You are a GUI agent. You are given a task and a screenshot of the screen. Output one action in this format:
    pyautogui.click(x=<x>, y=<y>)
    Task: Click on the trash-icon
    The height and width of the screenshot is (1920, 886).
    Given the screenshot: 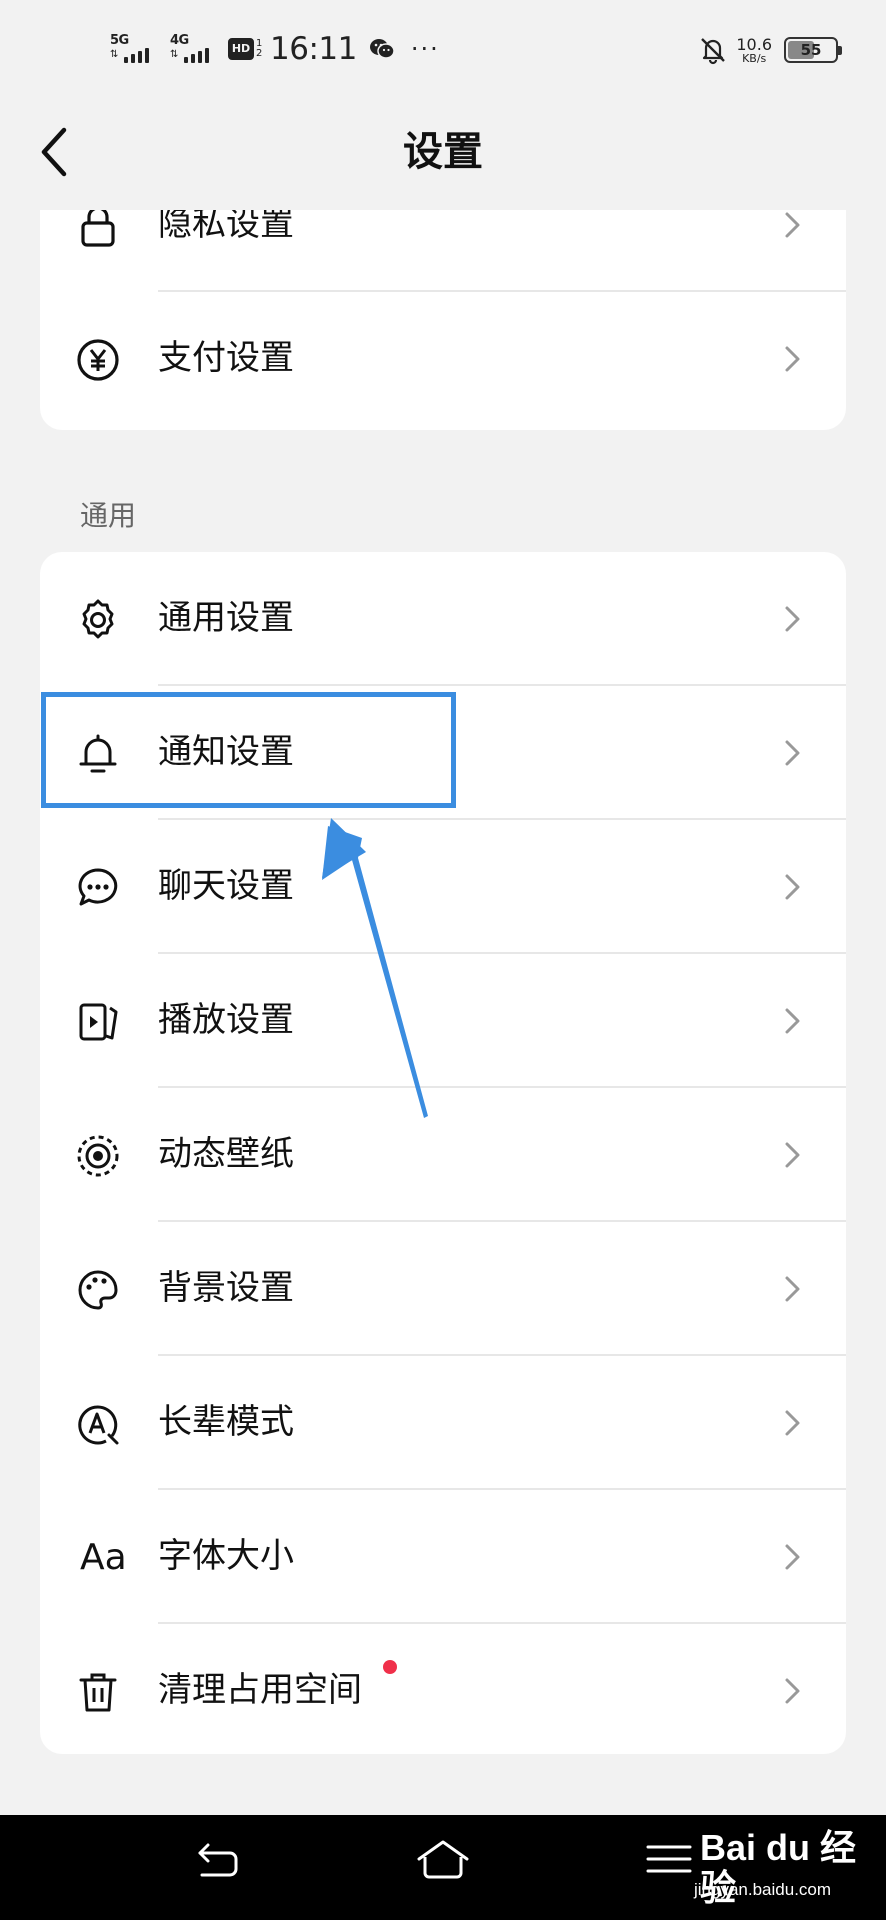 What is the action you would take?
    pyautogui.click(x=98, y=1692)
    